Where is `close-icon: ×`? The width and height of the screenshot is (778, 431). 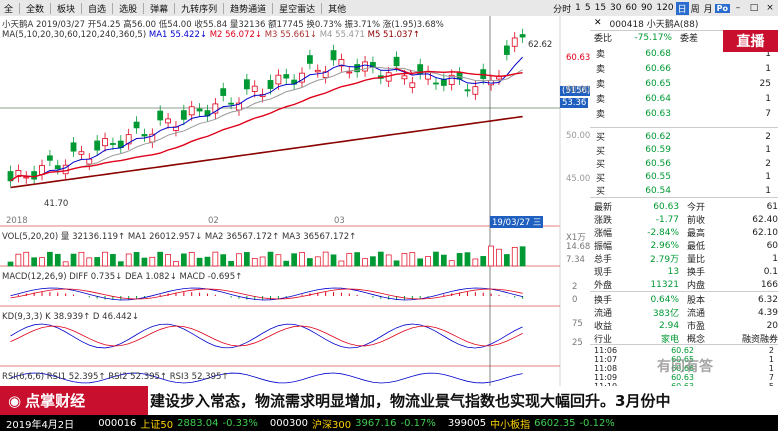
close-icon: × is located at coordinates (770, 8).